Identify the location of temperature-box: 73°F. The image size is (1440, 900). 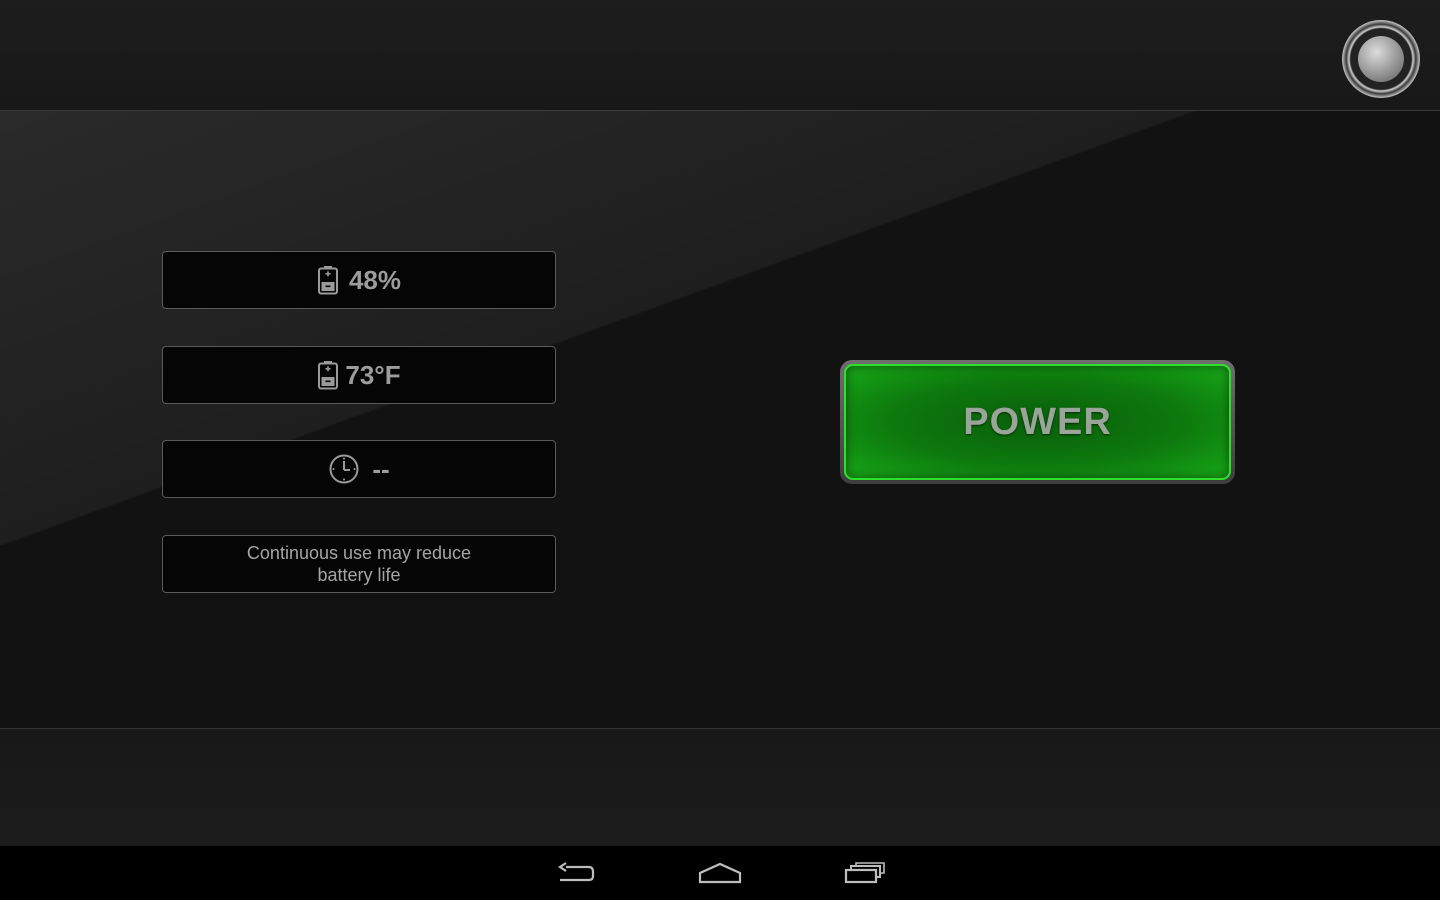
(359, 375).